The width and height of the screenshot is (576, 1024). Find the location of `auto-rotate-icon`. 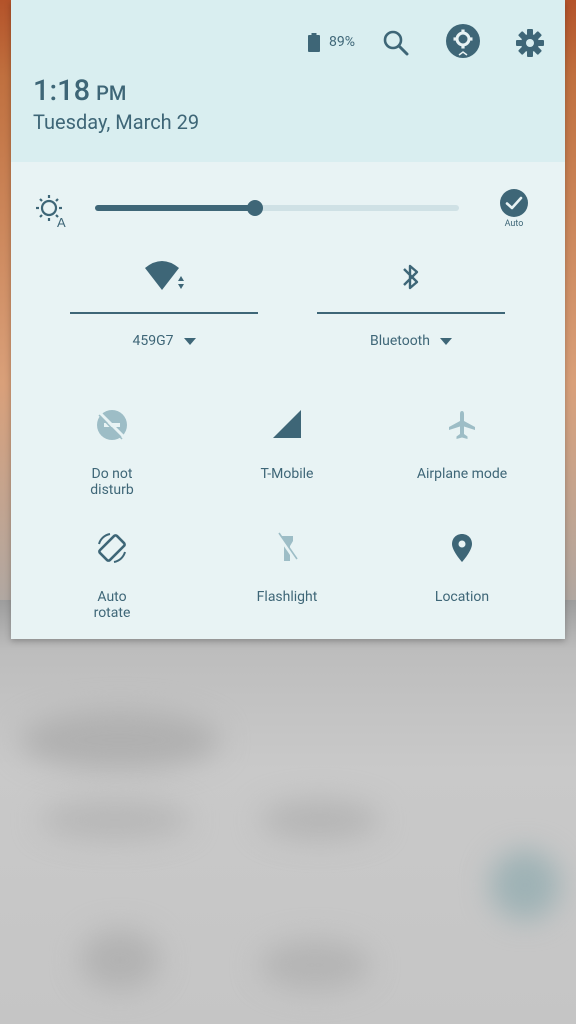

auto-rotate-icon is located at coordinates (112, 548).